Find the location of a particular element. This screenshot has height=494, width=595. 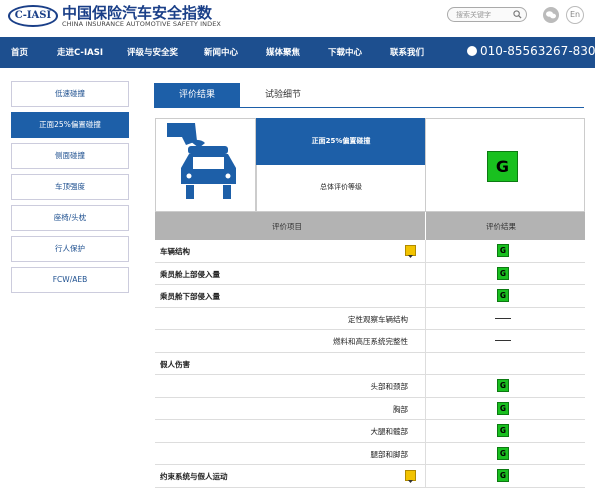

nav-item-downloads: 下载中心 is located at coordinates (345, 52).